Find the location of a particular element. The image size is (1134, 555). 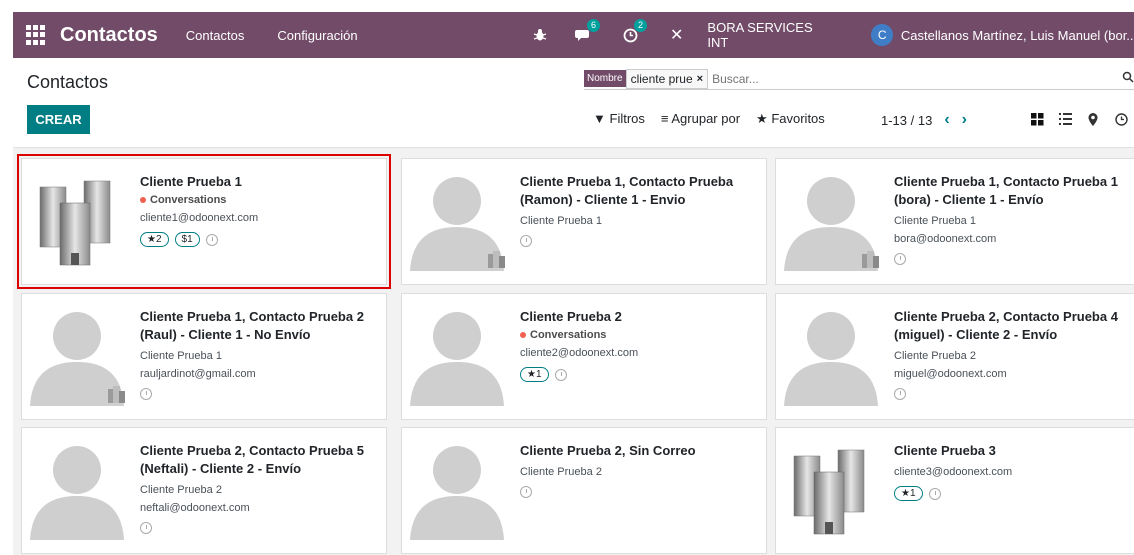

map-view-icon is located at coordinates (1093, 119).